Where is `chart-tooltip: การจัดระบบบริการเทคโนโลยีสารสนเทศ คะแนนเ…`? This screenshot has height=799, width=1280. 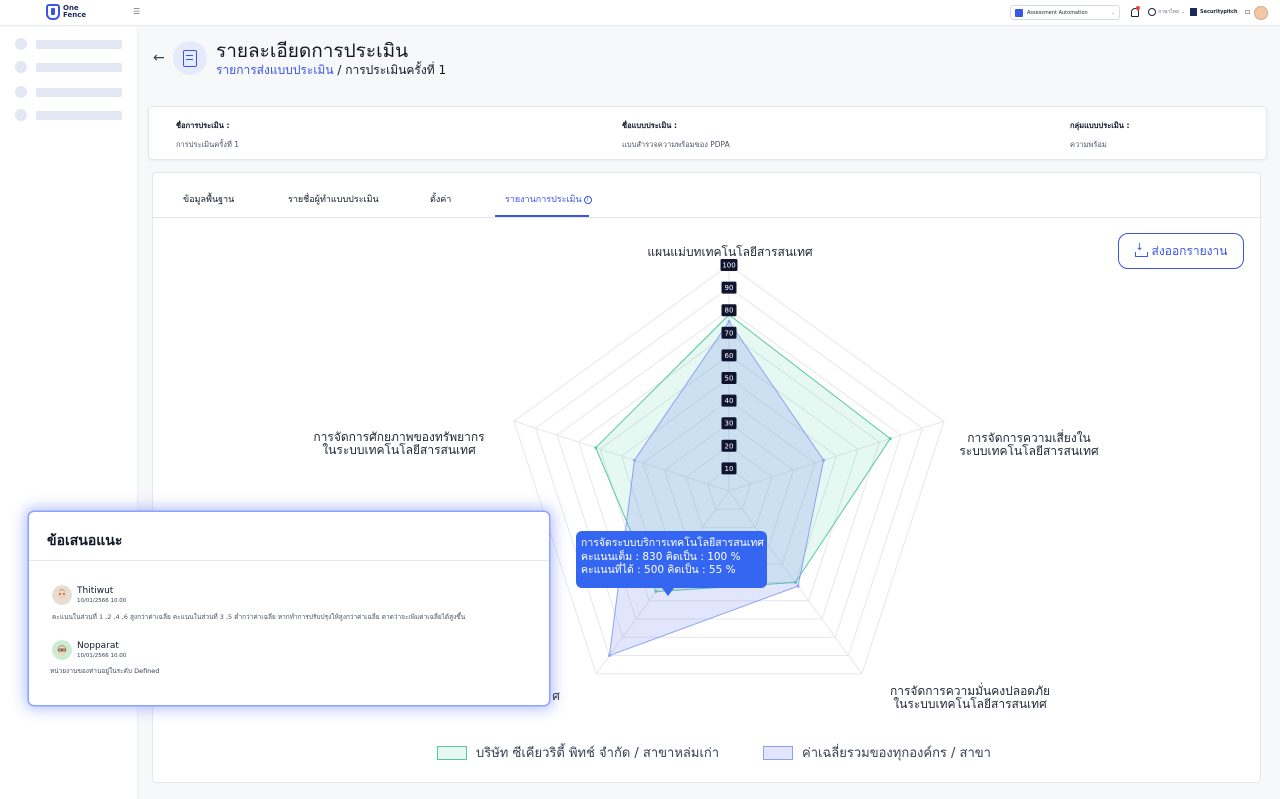
chart-tooltip: การจัดระบบบริการเทคโนโลยีสารสนเทศ คะแนนเ… is located at coordinates (671, 563).